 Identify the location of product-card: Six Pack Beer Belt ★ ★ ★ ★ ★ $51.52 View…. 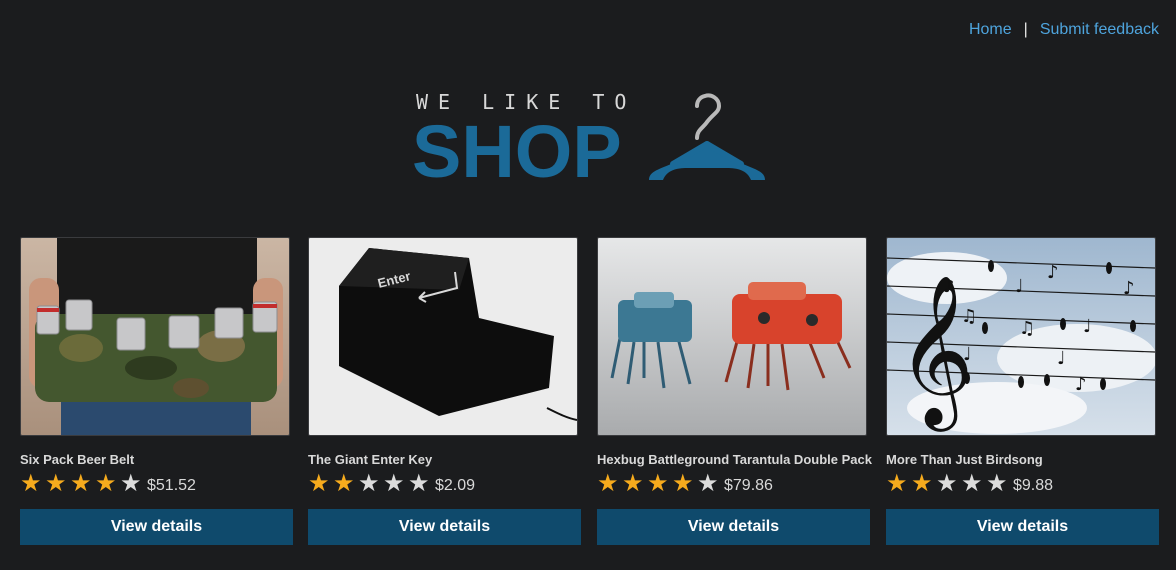
(157, 391).